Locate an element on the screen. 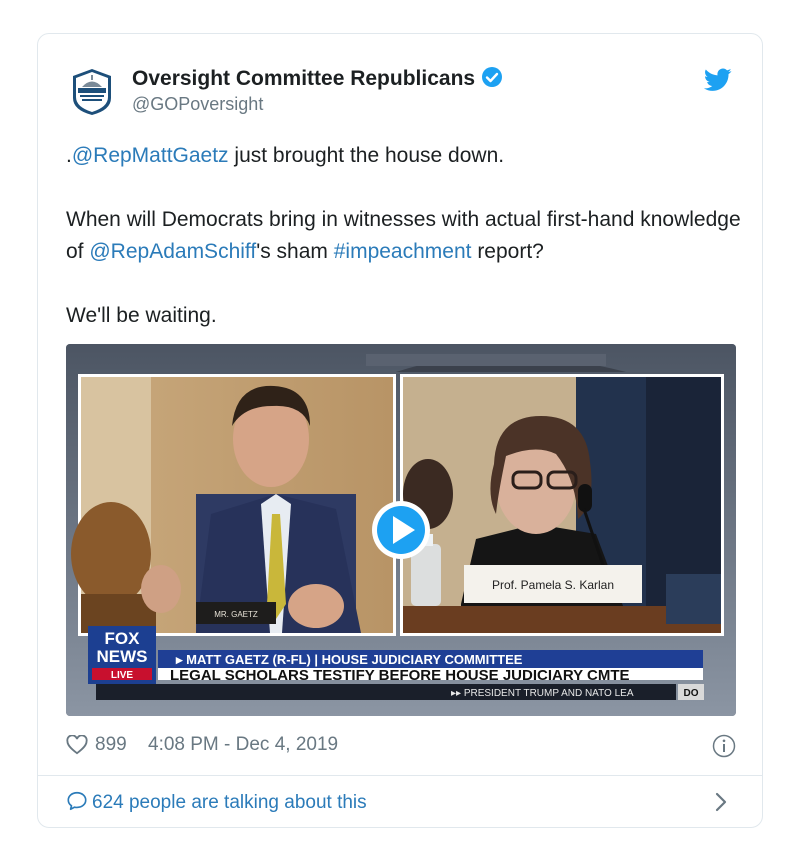  right-video-panel: Prof. Pamela S. Karlan is located at coordinates (562, 505).